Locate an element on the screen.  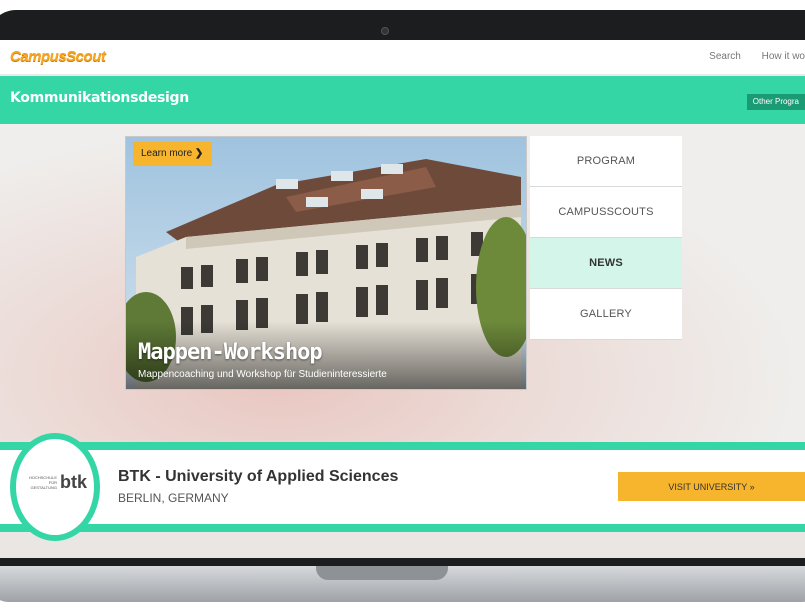
chevron-right-icon: ❯ is located at coordinates (199, 153).